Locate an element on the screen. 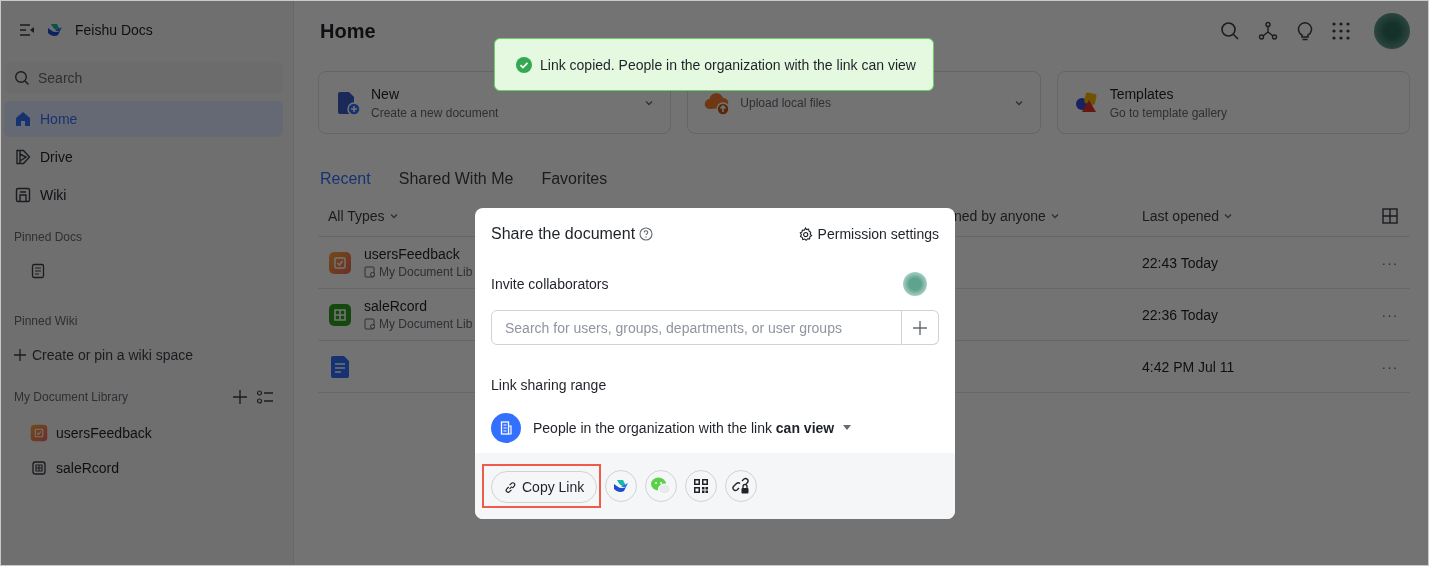 Image resolution: width=1429 pixels, height=566 pixels. action-card: Templates Go to template gallery is located at coordinates (1233, 102).